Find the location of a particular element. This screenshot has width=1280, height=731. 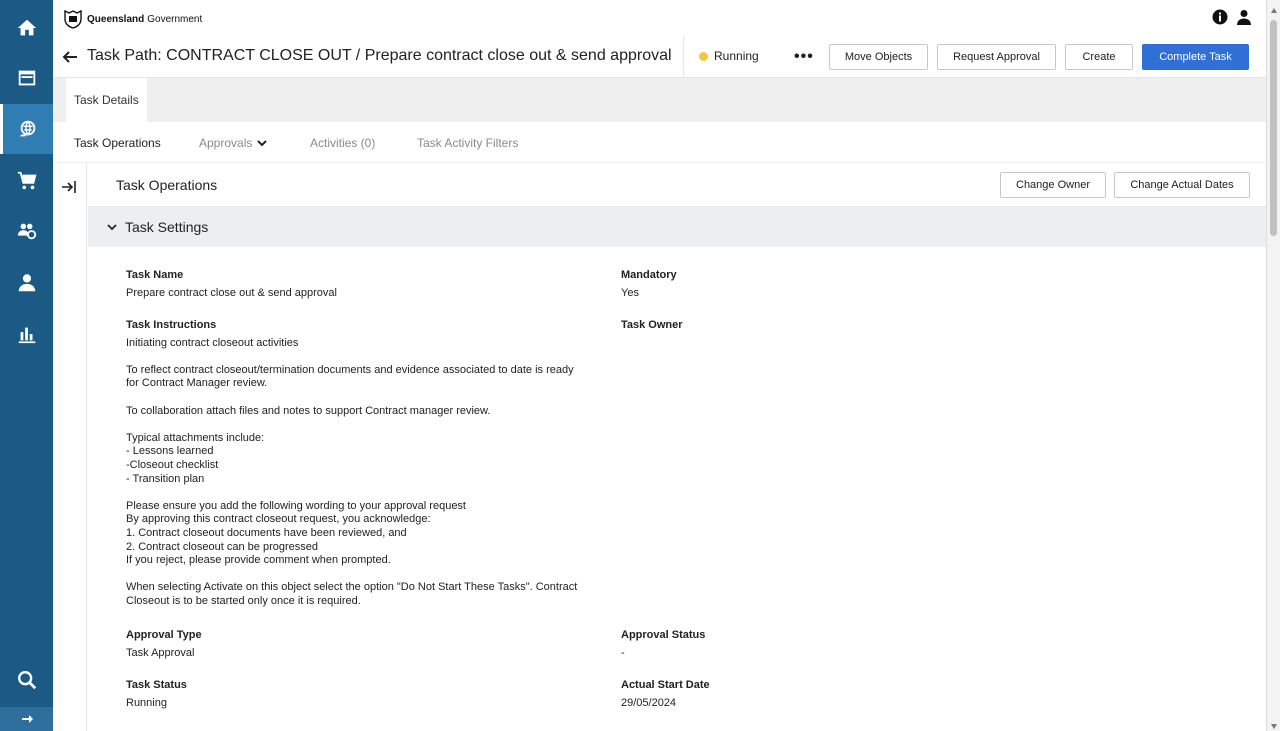

field-actual-start-date: Actual Start Date 29/05/2024 is located at coordinates (771, 694).